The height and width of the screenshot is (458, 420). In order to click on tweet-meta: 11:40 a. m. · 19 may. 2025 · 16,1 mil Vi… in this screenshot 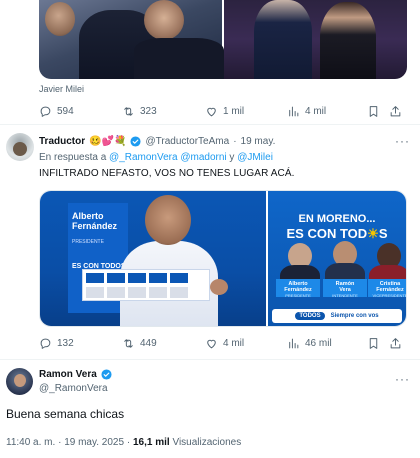, I will do `click(123, 442)`.